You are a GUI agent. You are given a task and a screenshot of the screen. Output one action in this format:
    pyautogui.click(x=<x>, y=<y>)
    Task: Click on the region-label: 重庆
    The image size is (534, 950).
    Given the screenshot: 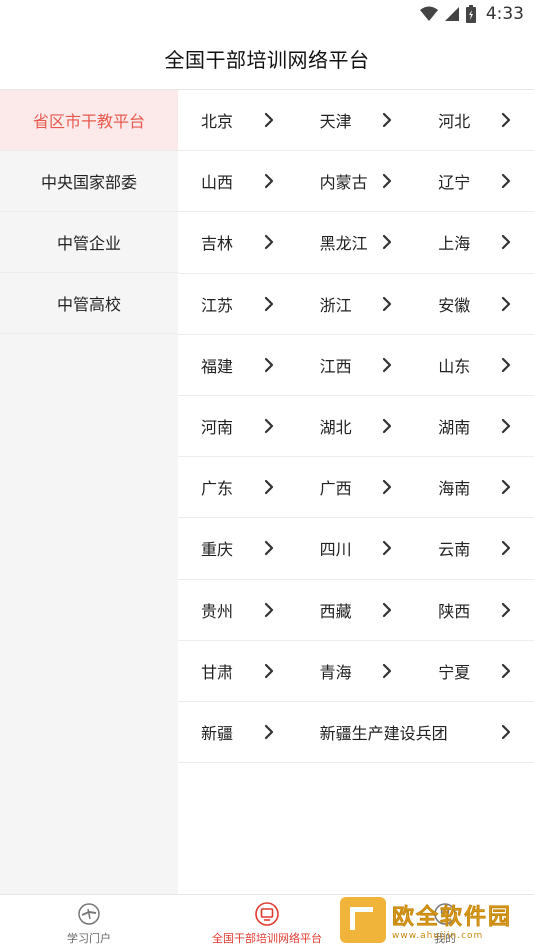 What is the action you would take?
    pyautogui.click(x=217, y=550)
    